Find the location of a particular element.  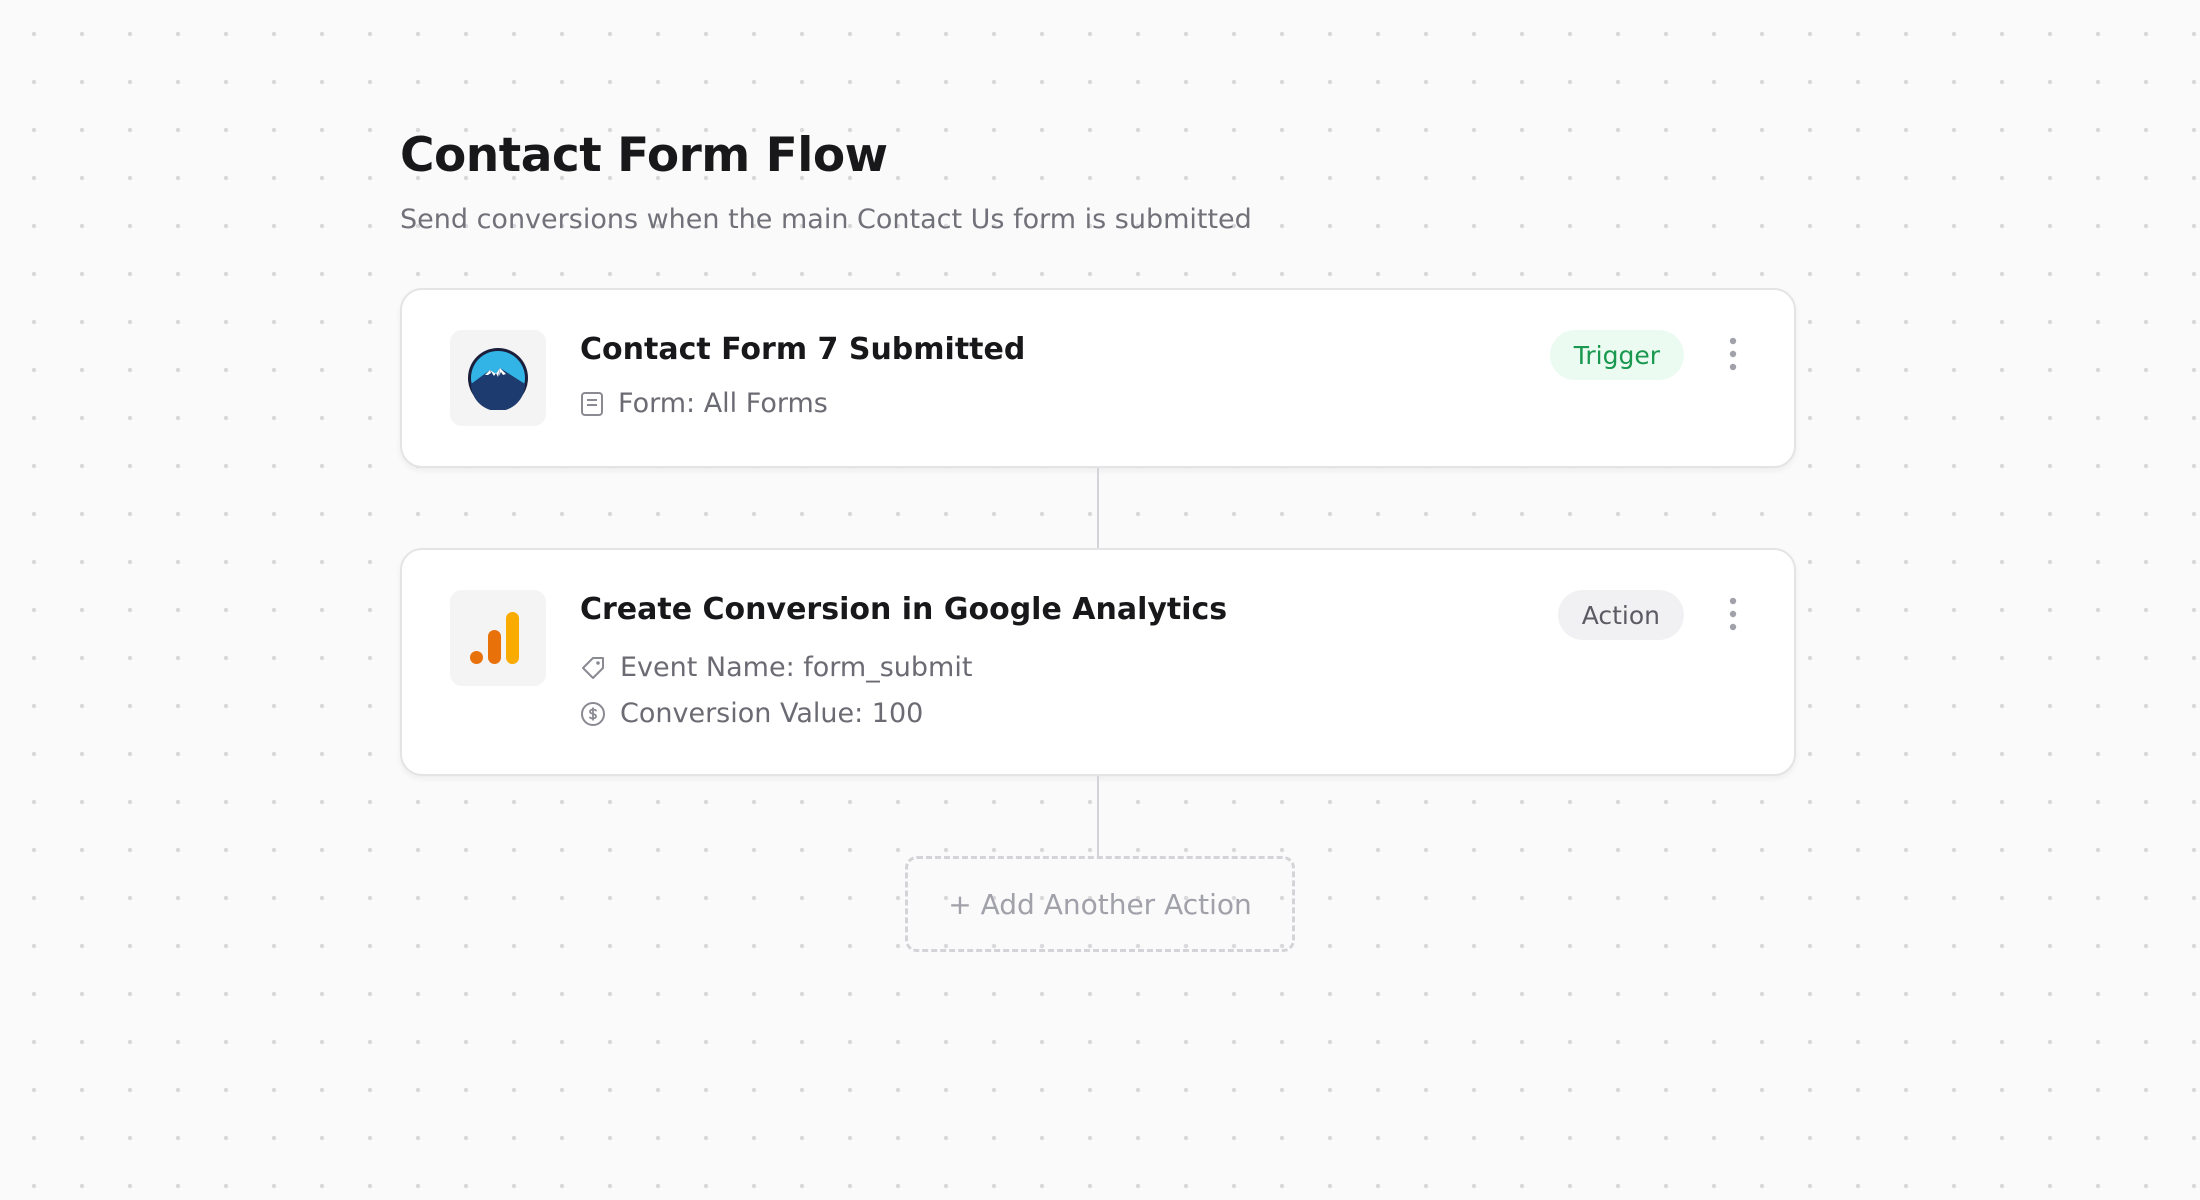

tag-icon is located at coordinates (593, 667).